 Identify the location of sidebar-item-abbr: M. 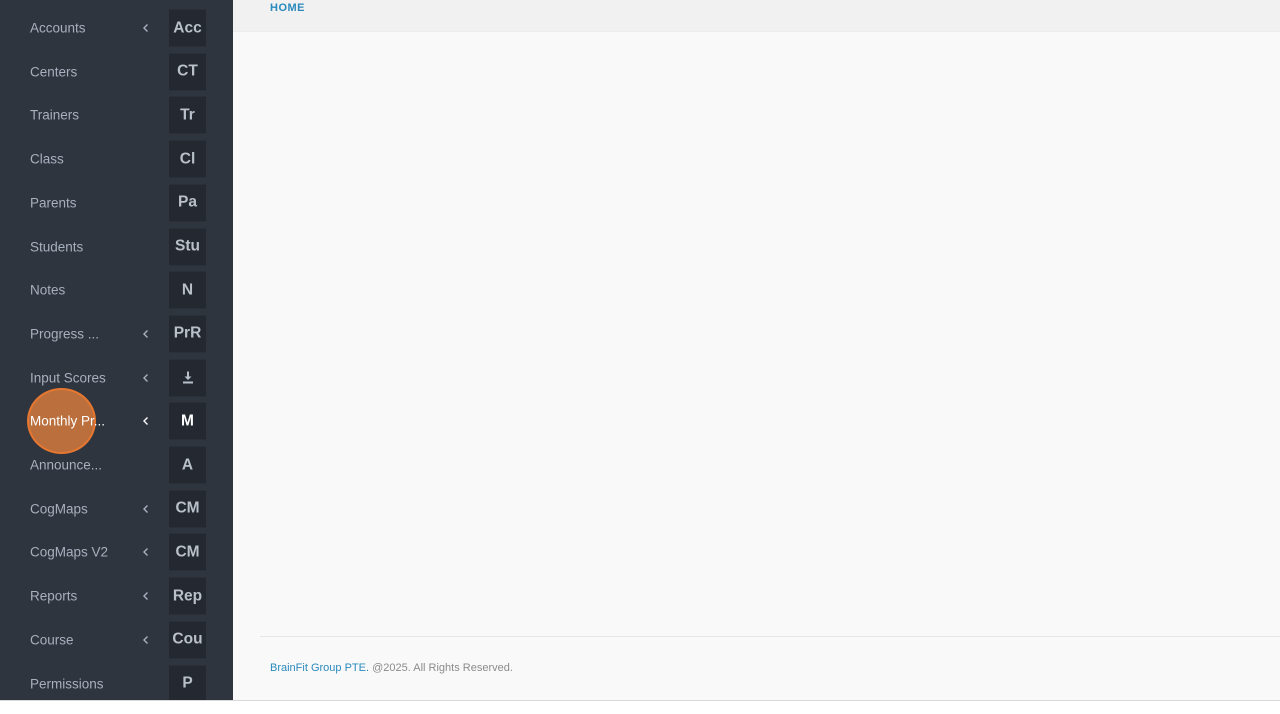
(187, 421).